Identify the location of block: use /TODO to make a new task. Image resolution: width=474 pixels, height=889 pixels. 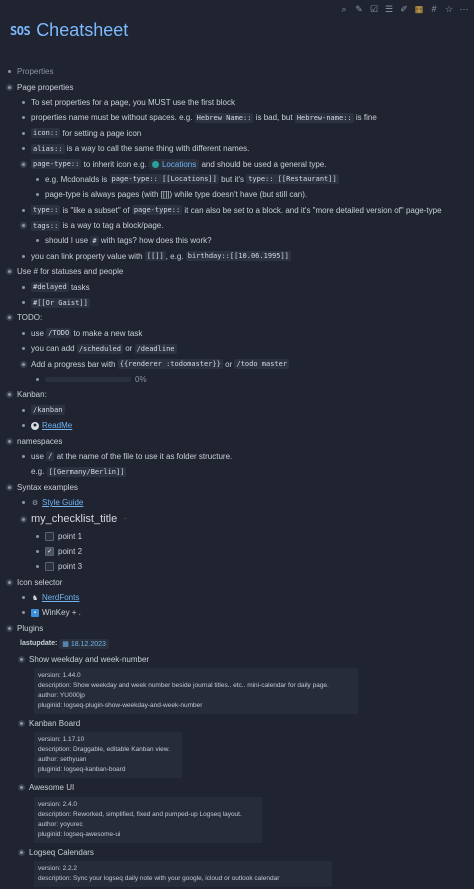
(245, 333).